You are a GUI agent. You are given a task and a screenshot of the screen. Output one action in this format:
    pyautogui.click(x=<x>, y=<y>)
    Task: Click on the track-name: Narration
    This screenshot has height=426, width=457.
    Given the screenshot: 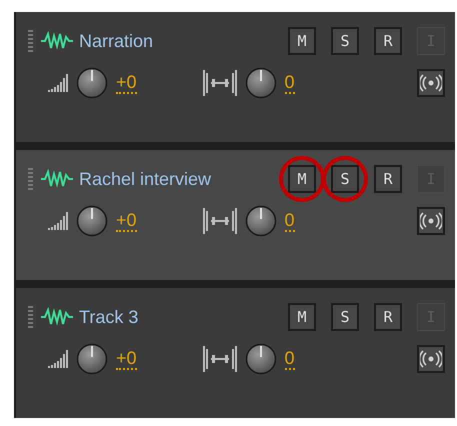 What is the action you would take?
    pyautogui.click(x=116, y=41)
    